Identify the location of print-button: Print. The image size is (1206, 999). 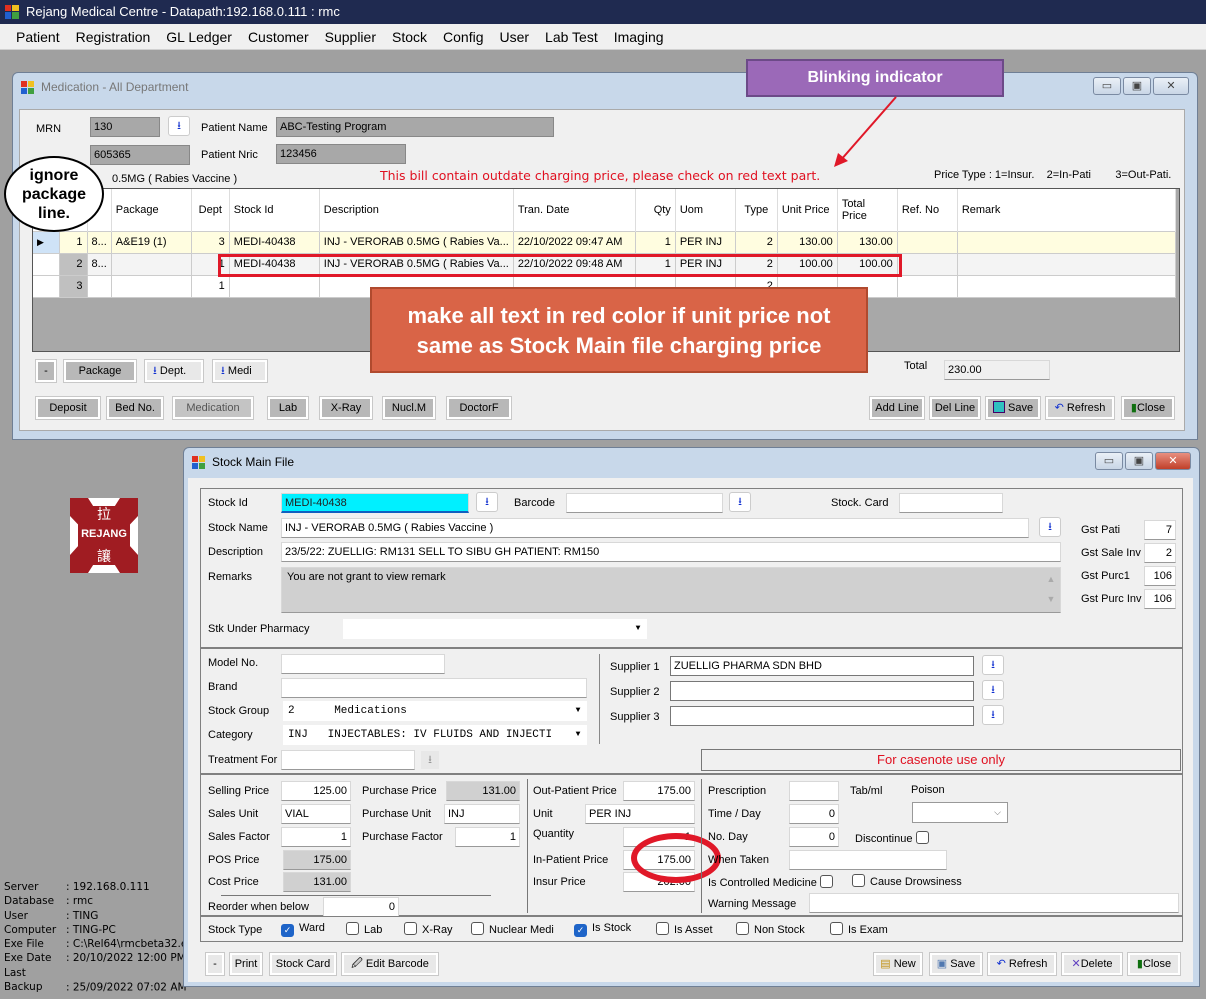
(246, 964).